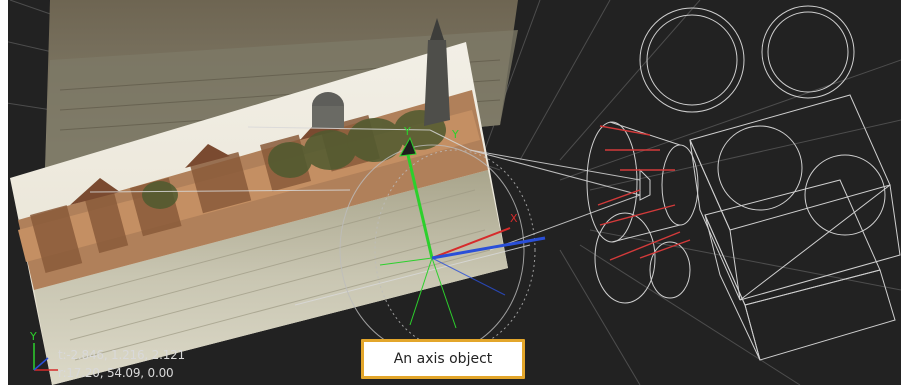  I want to click on left-edge, so click(4, 192).